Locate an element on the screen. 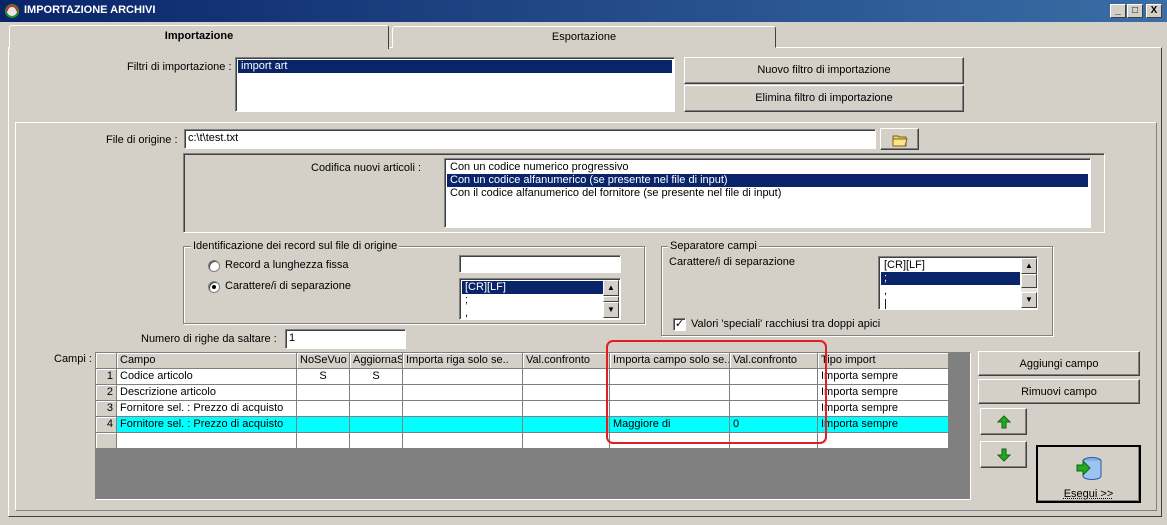  delete-filter-button: Elimina filtro di importazione is located at coordinates (824, 98).